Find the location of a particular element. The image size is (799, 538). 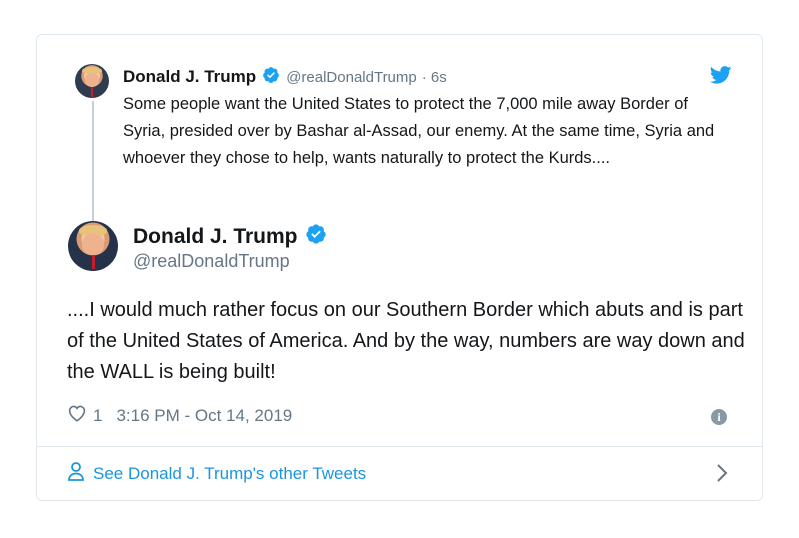

quoted-author-name: Donald J. Trump is located at coordinates (189, 77).